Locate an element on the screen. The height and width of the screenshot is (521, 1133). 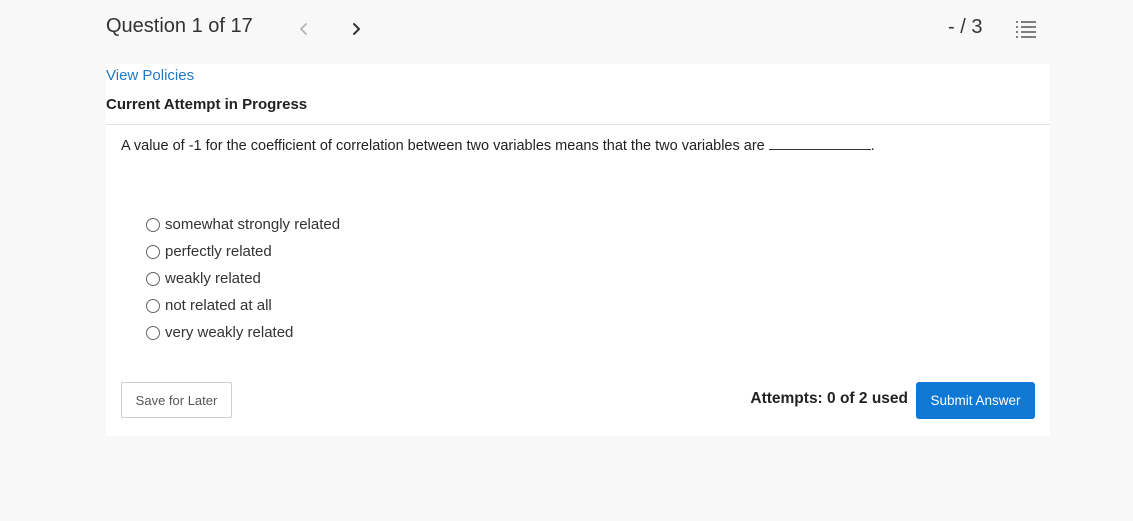
next-question-button is located at coordinates (356, 29).